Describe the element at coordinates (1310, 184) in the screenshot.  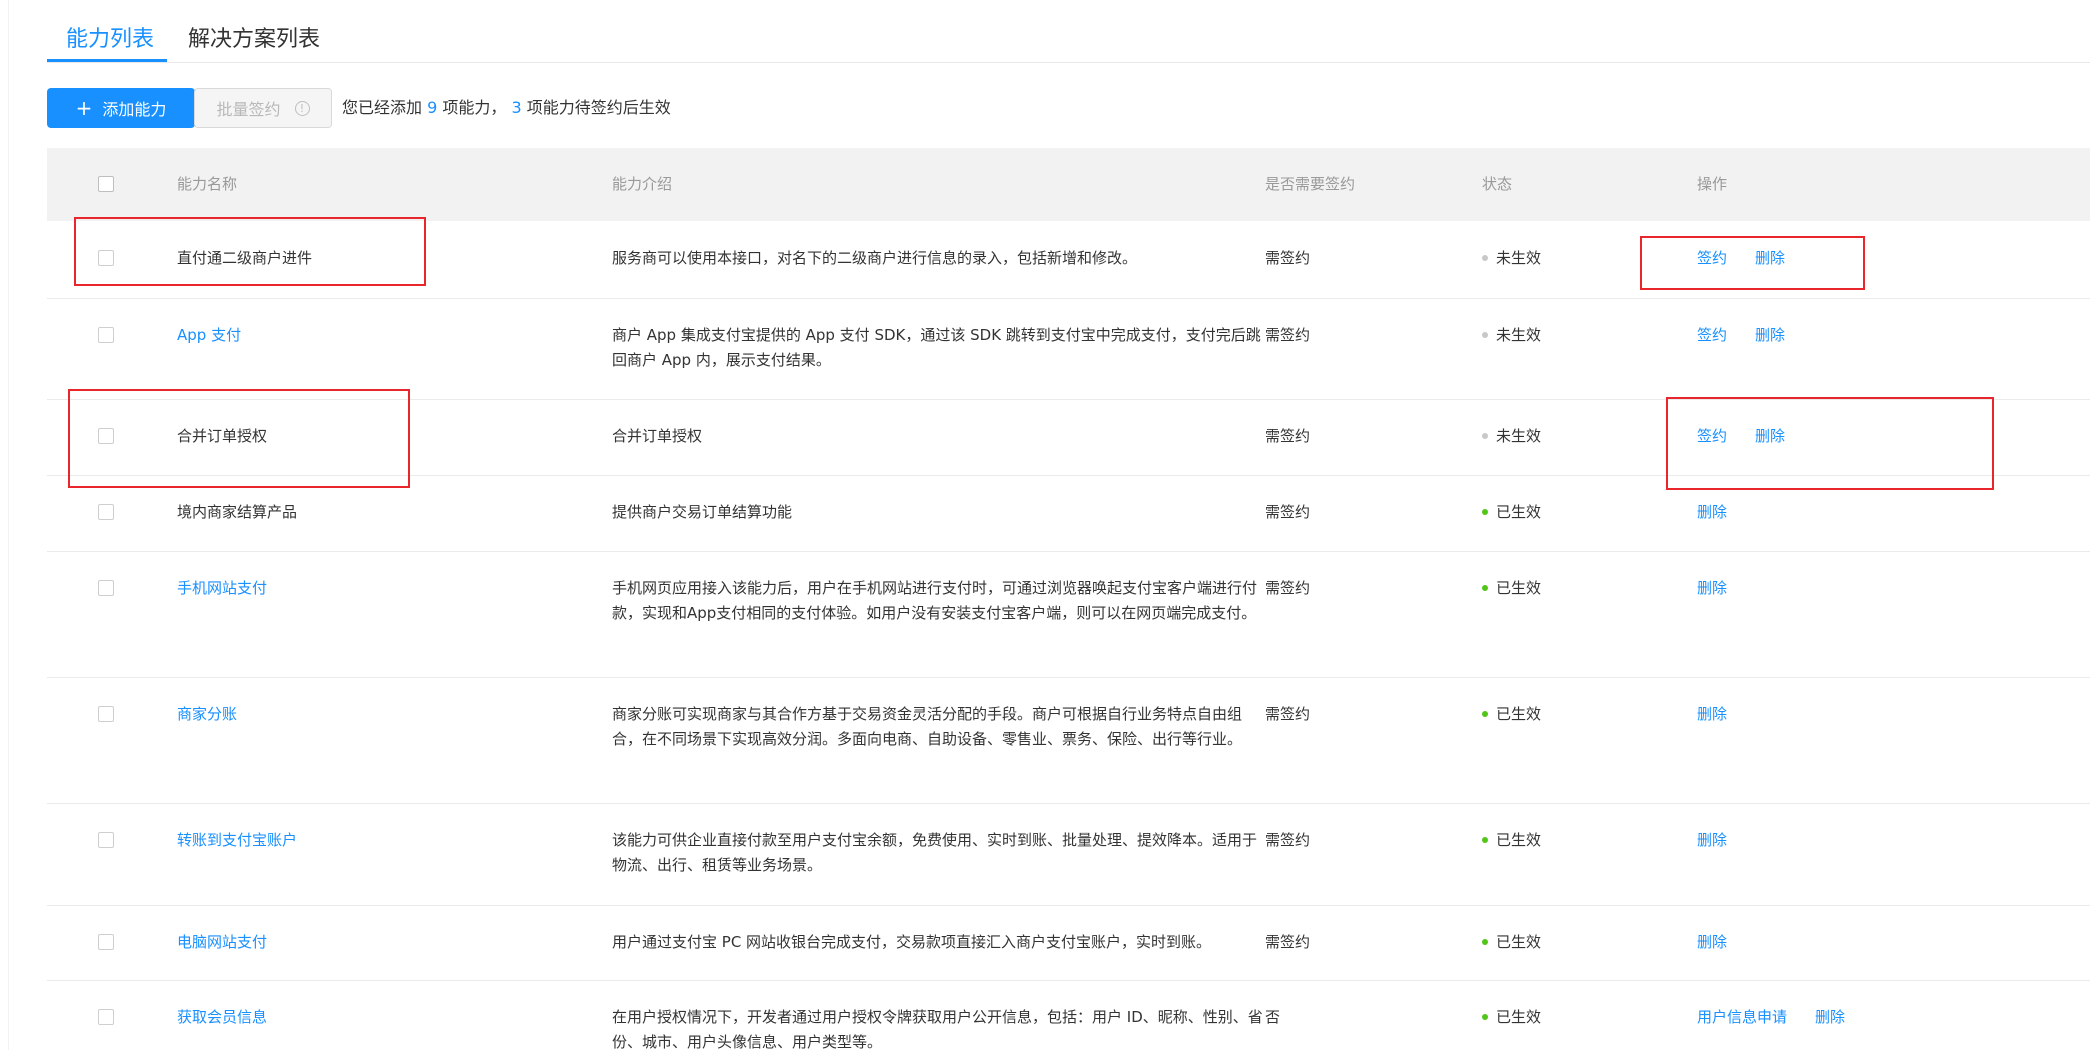
I see `column-header-sign: 是否需要签约` at that location.